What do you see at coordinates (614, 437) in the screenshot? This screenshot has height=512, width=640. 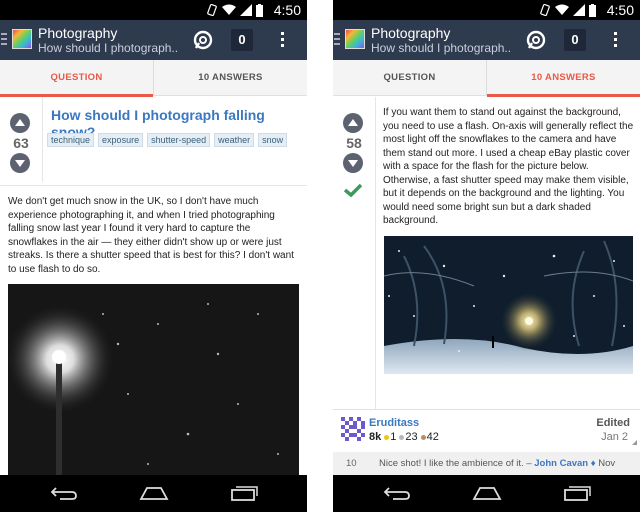 I see `edited-date: Jan 2` at bounding box center [614, 437].